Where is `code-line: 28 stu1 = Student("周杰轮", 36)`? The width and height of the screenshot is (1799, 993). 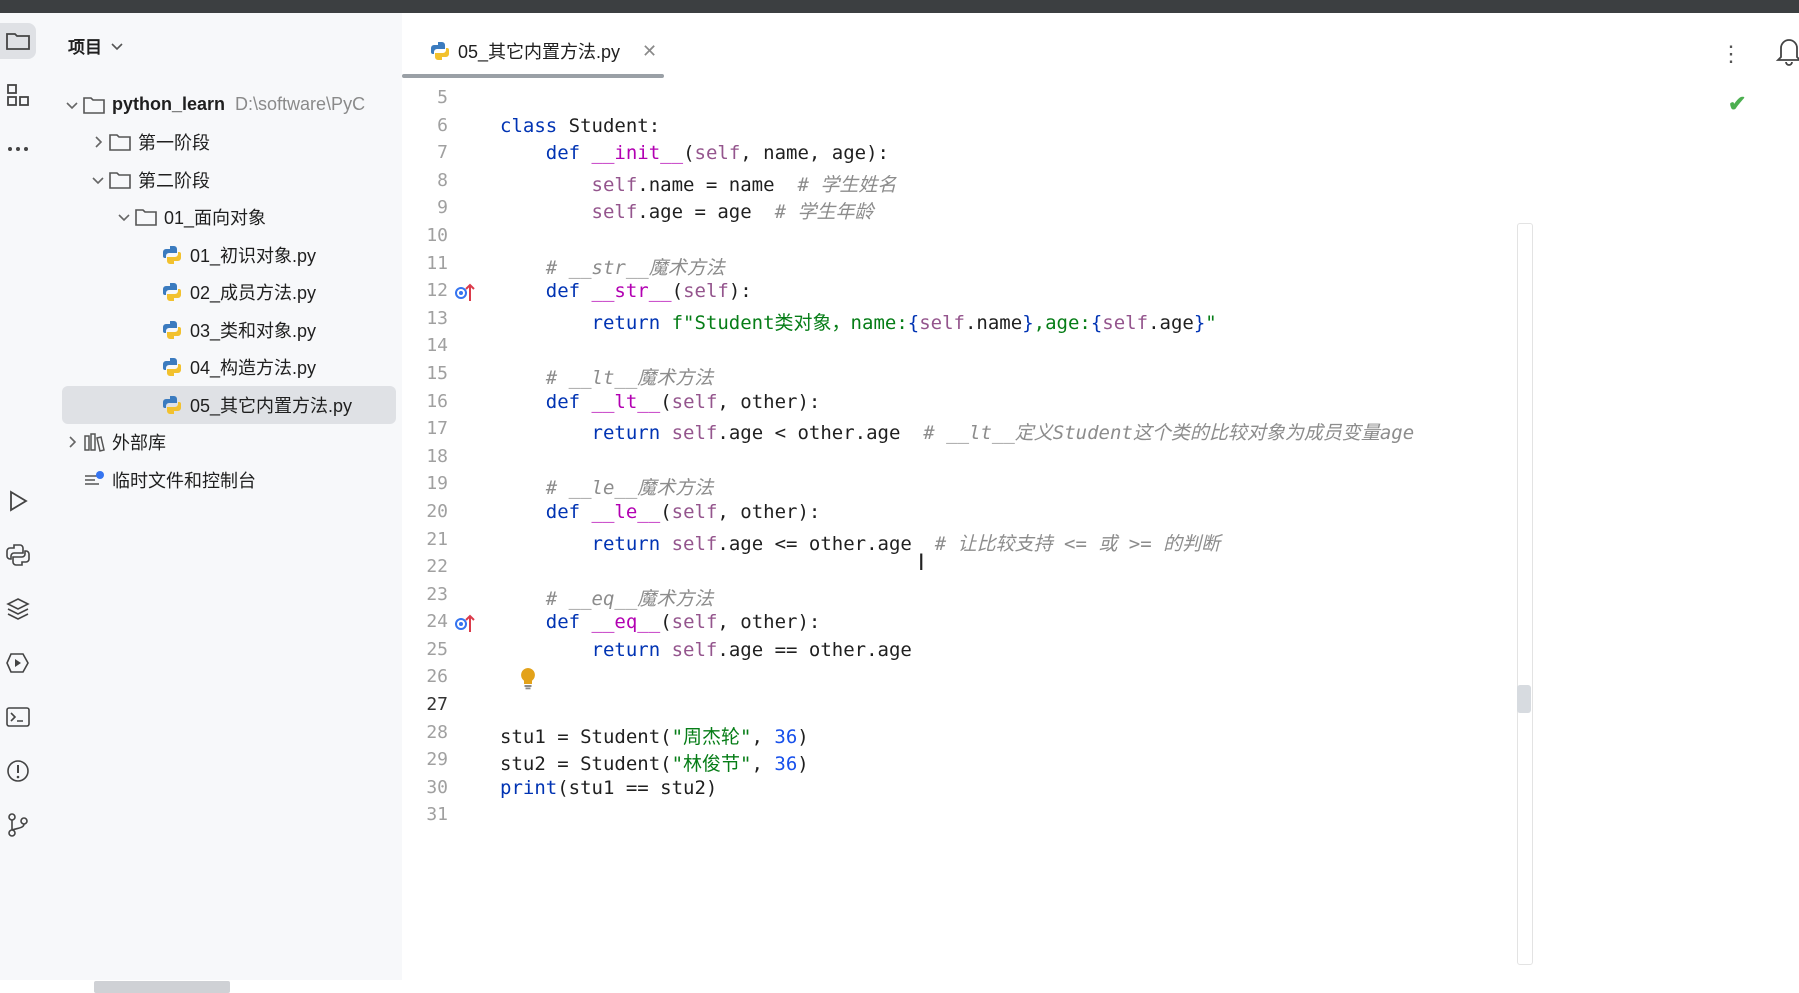
code-line: 28 stu1 = Student("周杰轮", 36) is located at coordinates (1100, 734).